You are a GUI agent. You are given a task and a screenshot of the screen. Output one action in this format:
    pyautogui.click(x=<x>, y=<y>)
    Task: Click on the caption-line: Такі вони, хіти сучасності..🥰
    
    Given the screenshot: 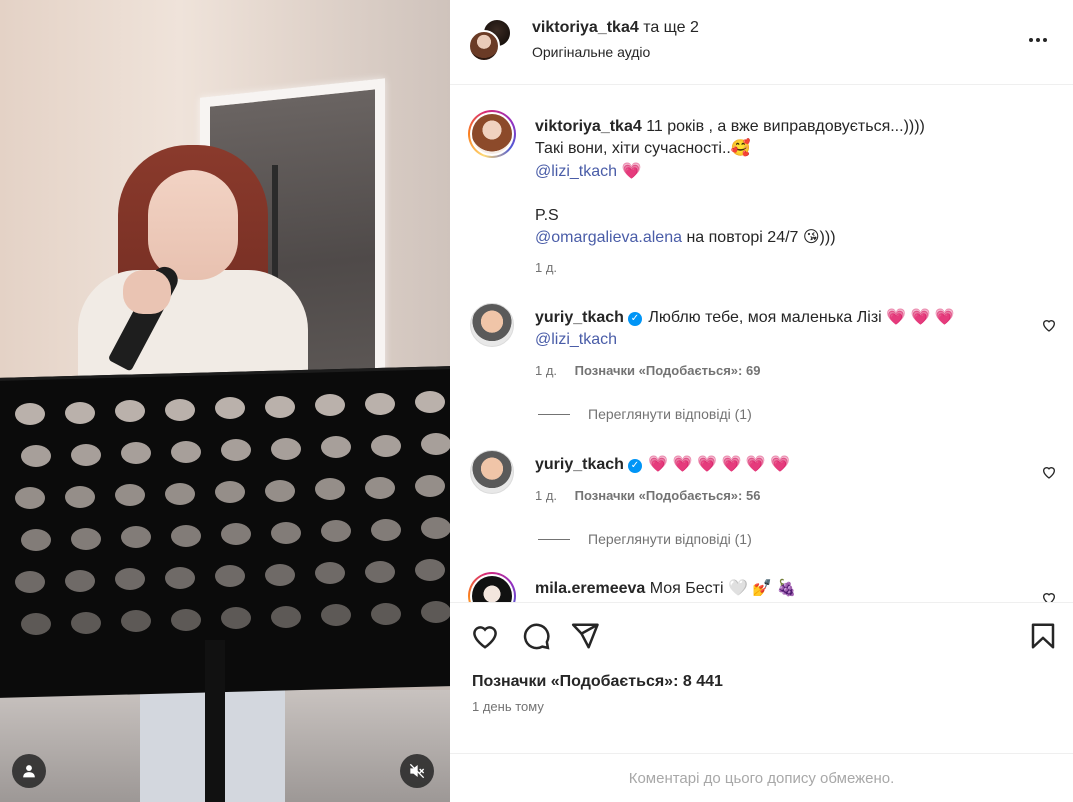 What is the action you would take?
    pyautogui.click(x=643, y=148)
    